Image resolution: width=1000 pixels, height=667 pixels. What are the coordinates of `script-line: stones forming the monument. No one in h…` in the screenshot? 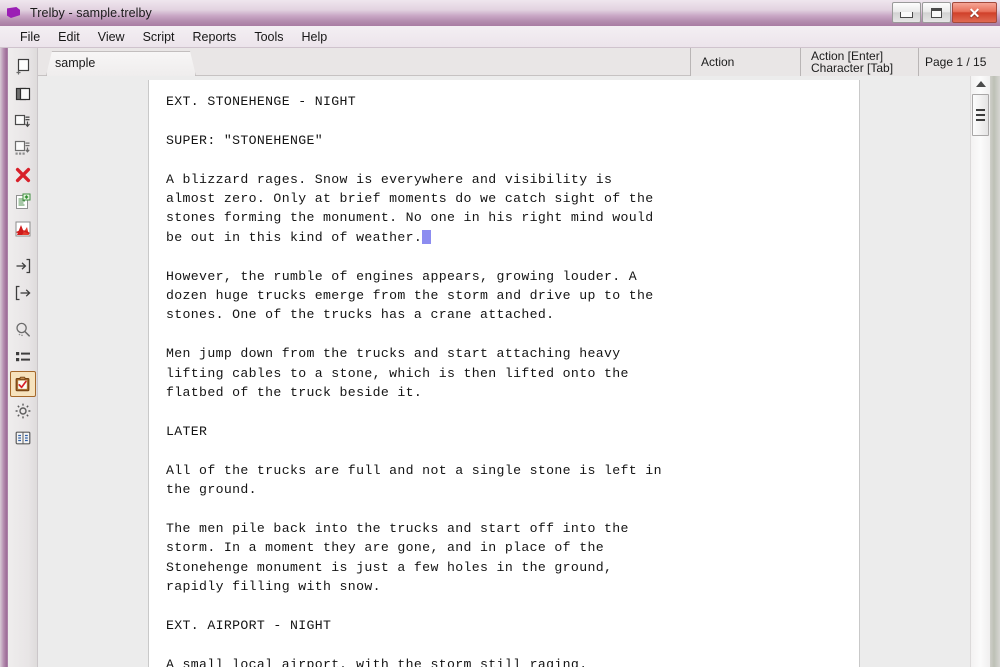 It's located at (414, 217).